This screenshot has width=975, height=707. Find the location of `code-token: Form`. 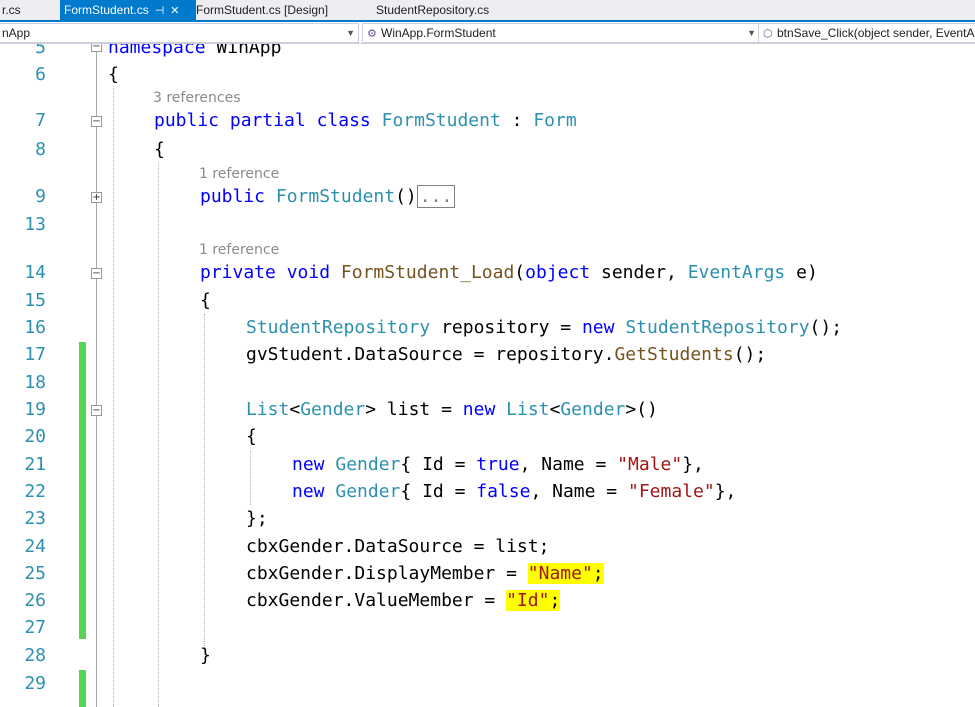

code-token: Form is located at coordinates (555, 120).